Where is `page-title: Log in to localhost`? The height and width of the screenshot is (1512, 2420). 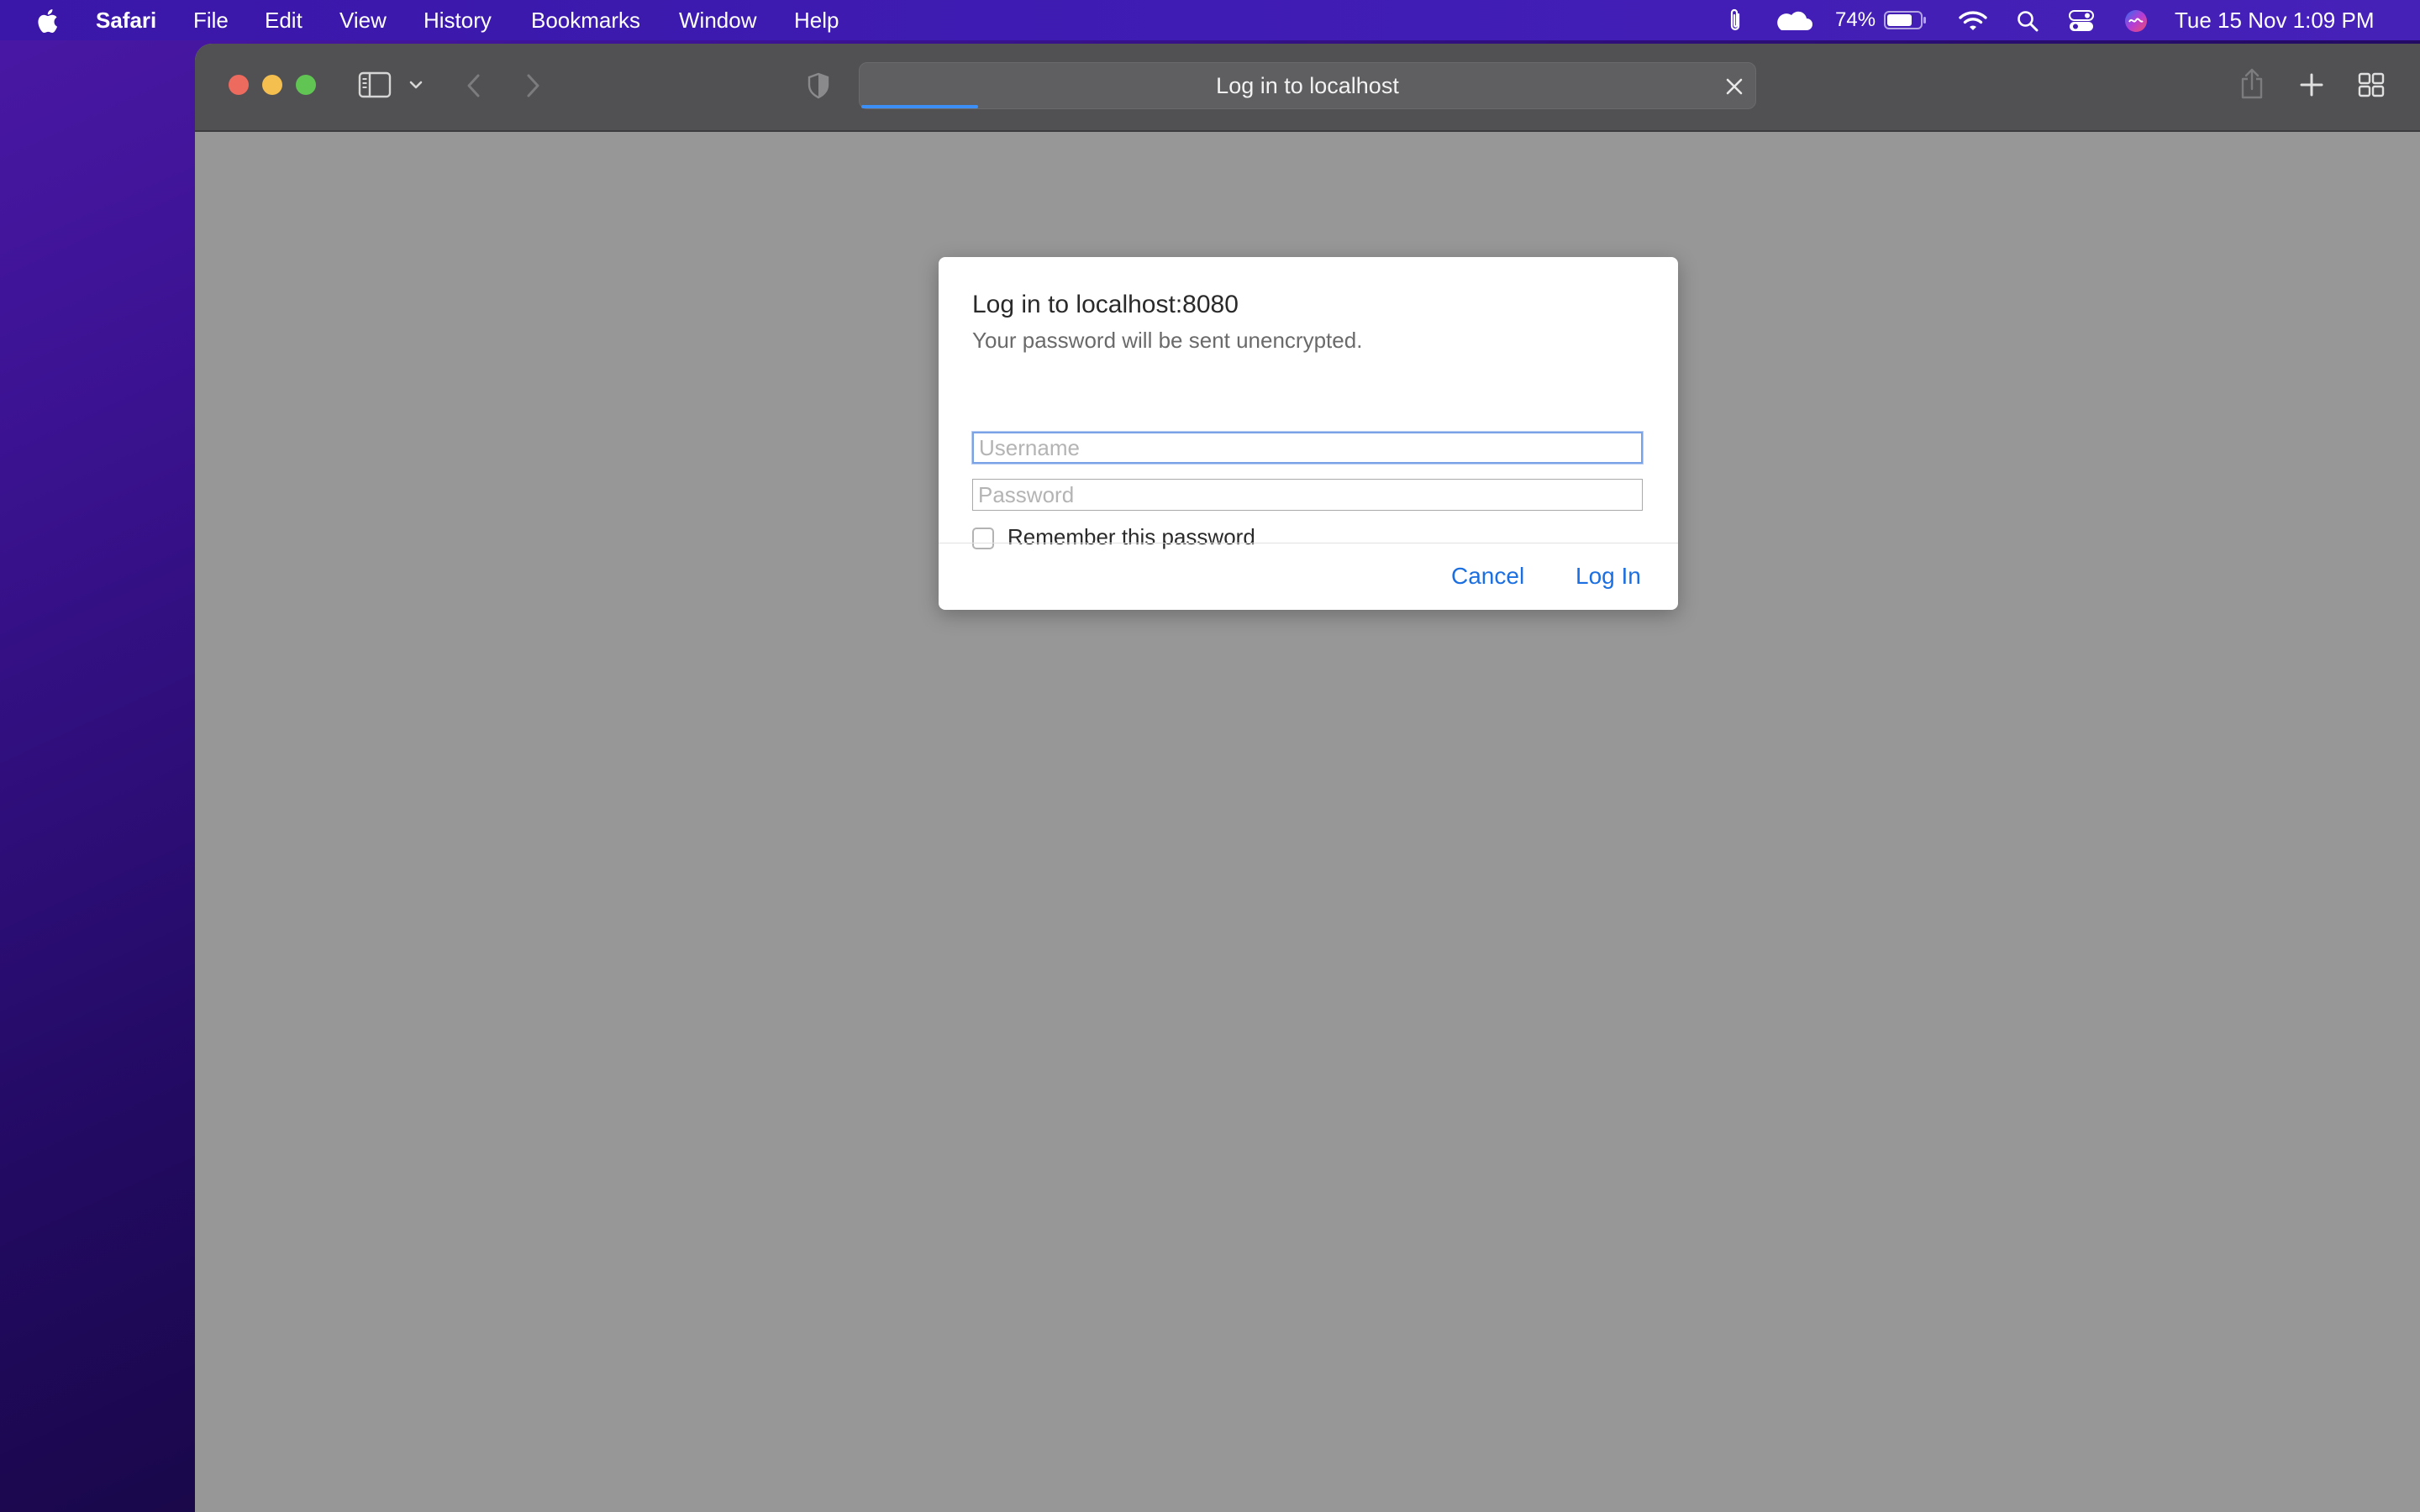
page-title: Log in to localhost is located at coordinates (1307, 85).